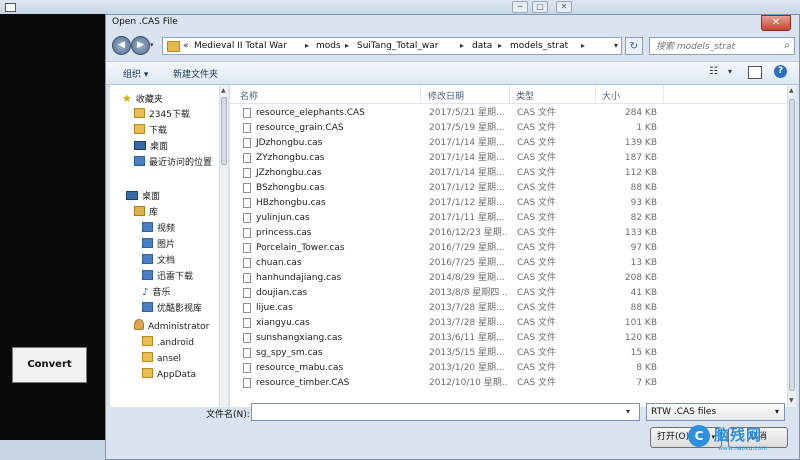  What do you see at coordinates (445, 412) in the screenshot?
I see `filename-input` at bounding box center [445, 412].